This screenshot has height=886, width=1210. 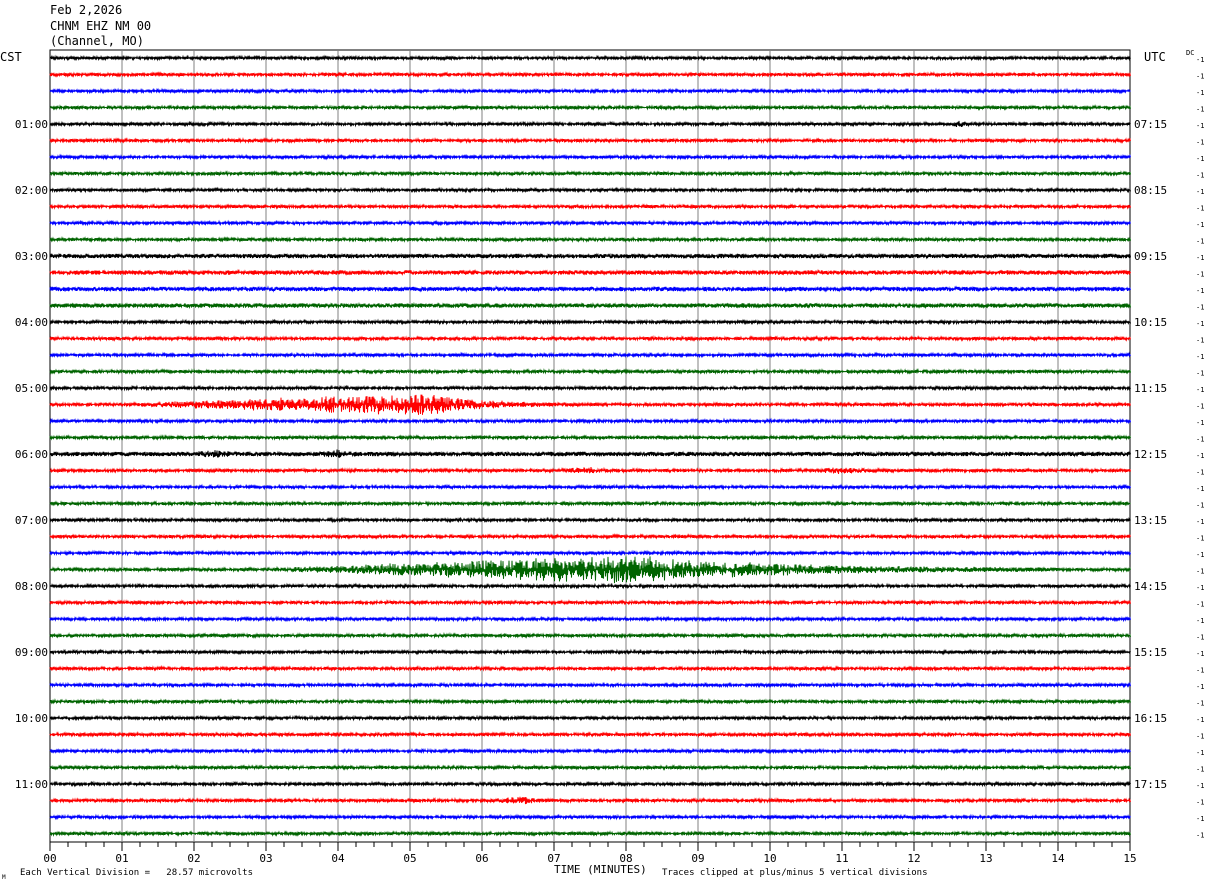 I want to click on left-hour-label: 04:00, so click(x=31, y=322).